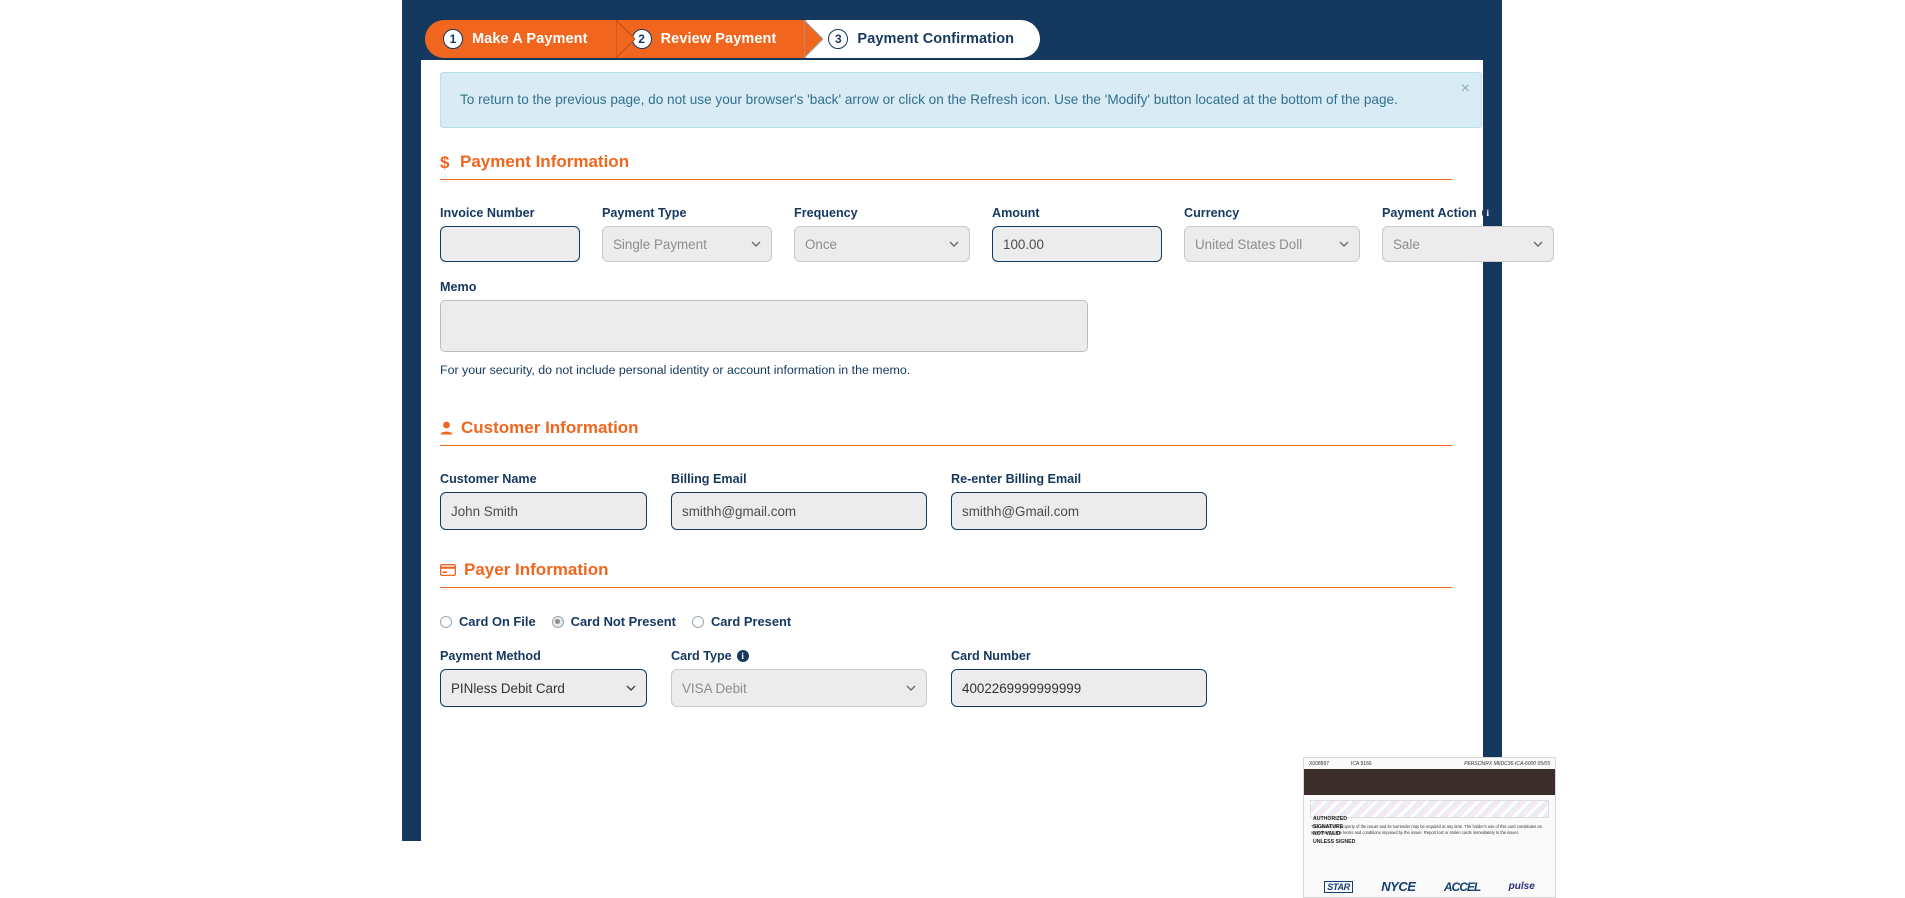 The height and width of the screenshot is (898, 1905). I want to click on wizard-step-review-payment: 2 Review Payment, so click(720, 39).